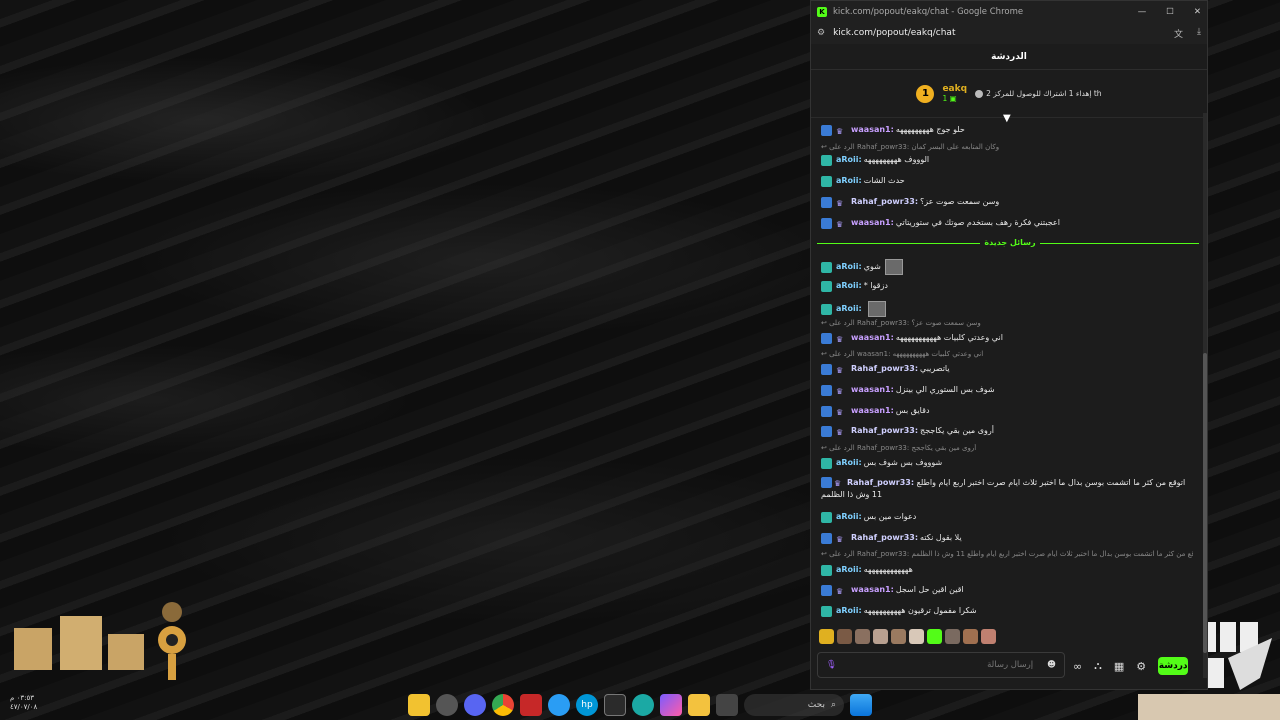 Image resolution: width=1280 pixels, height=720 pixels. Describe the element at coordinates (1142, 12) in the screenshot. I see `minimize-button: —` at that location.